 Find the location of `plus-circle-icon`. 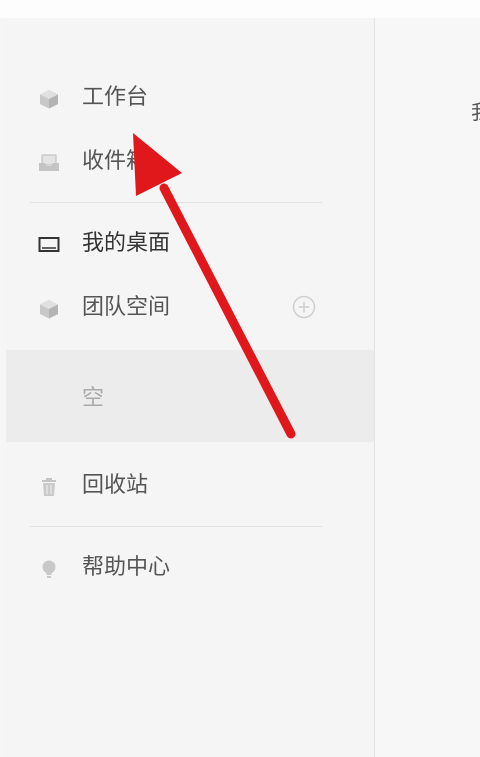

plus-circle-icon is located at coordinates (304, 307).